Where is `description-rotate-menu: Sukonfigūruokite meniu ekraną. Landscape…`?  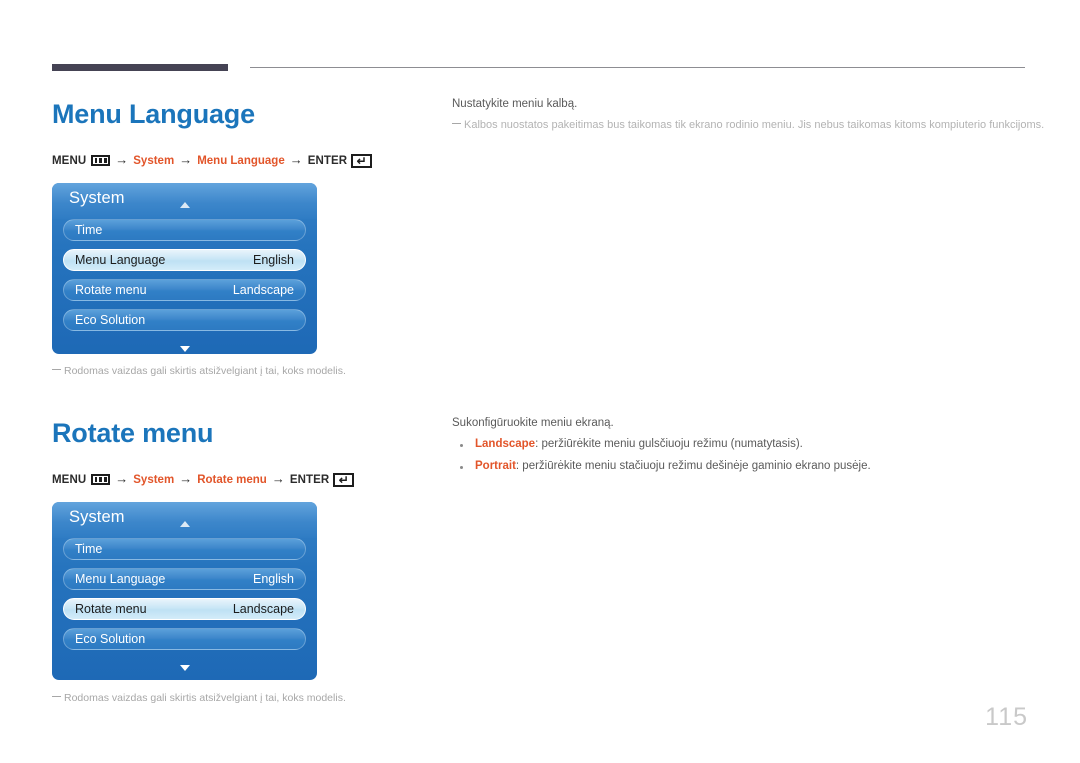
description-rotate-menu: Sukonfigūruokite meniu ekraną. Landscape… is located at coordinates (742, 449).